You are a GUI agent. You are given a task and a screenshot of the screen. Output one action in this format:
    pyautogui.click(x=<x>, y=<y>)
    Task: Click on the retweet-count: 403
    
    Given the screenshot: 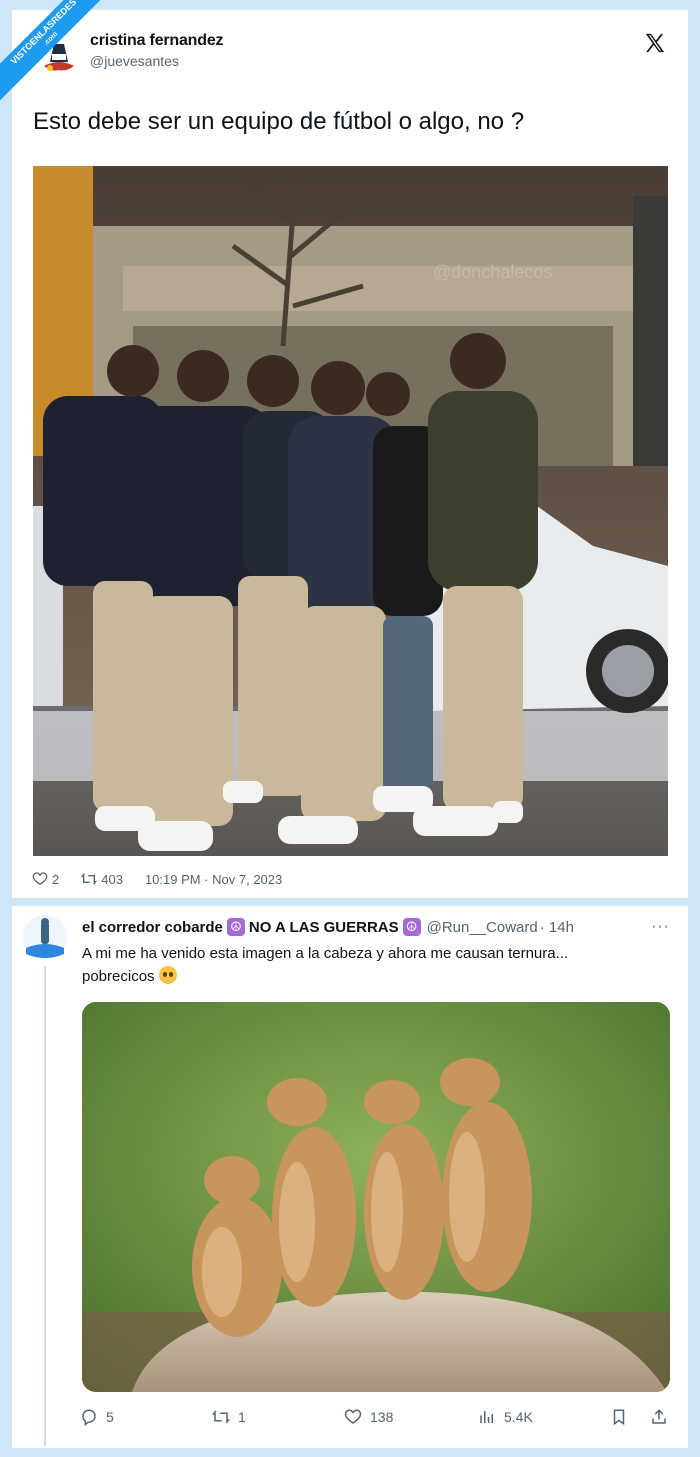 What is the action you would take?
    pyautogui.click(x=112, y=879)
    